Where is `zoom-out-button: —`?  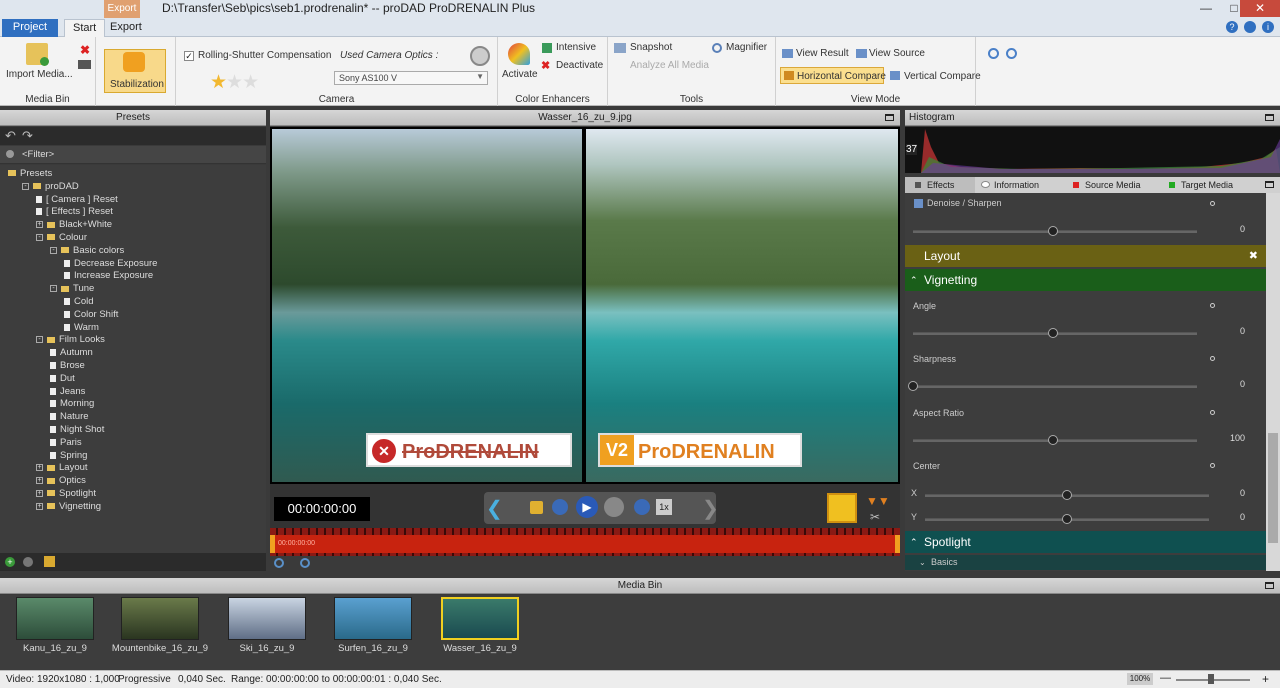 zoom-out-button: — is located at coordinates (1165, 678).